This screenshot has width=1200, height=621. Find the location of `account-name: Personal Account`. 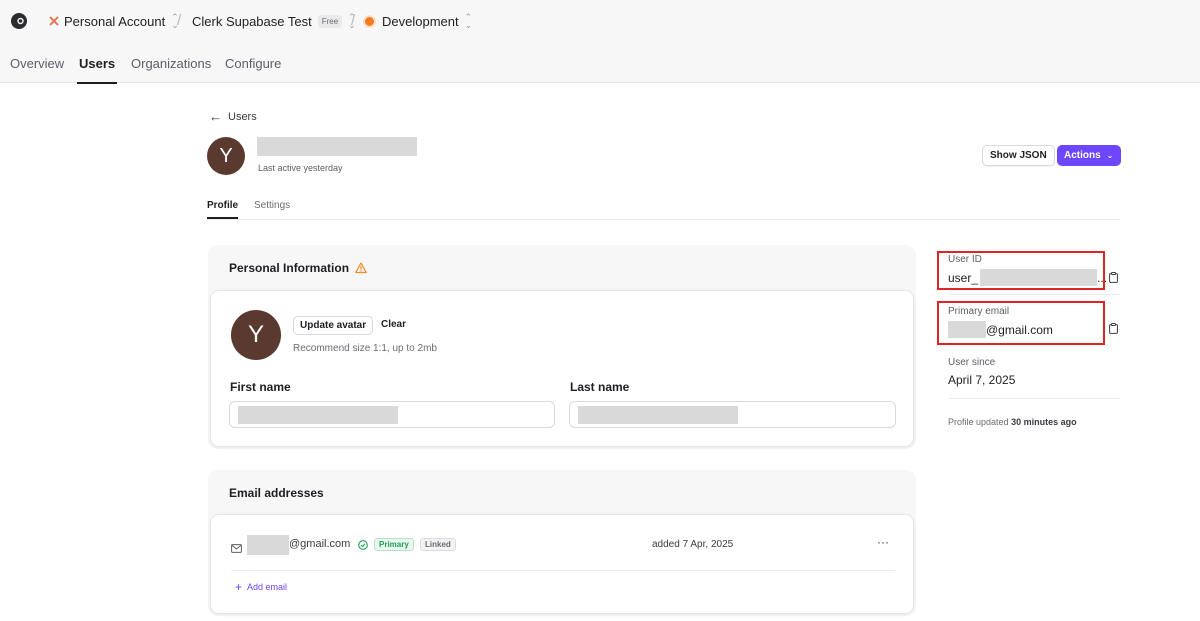

account-name: Personal Account is located at coordinates (115, 21).